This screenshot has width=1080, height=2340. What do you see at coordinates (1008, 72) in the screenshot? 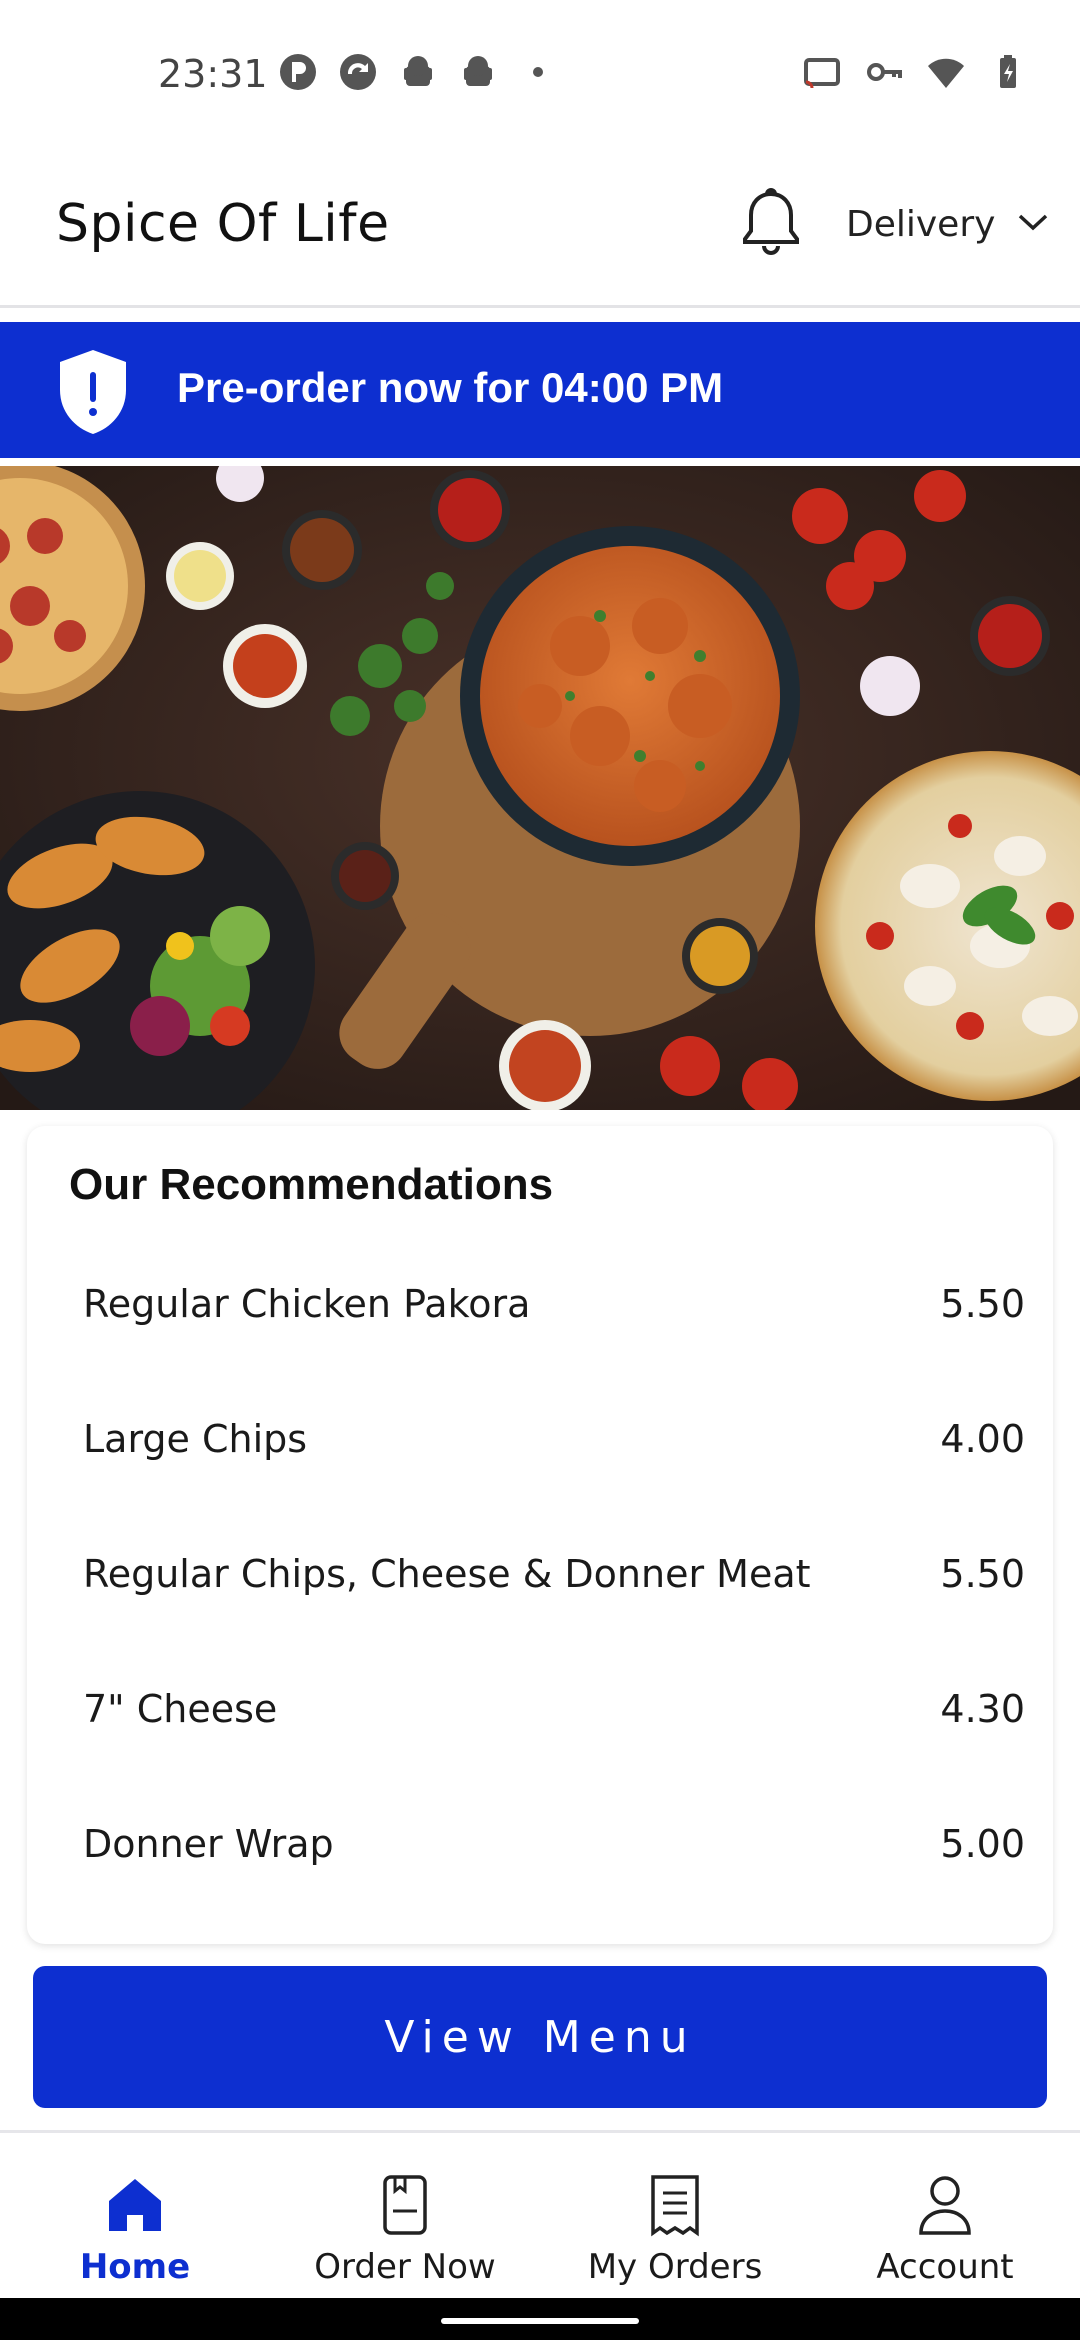
I see `battery-charging-icon` at bounding box center [1008, 72].